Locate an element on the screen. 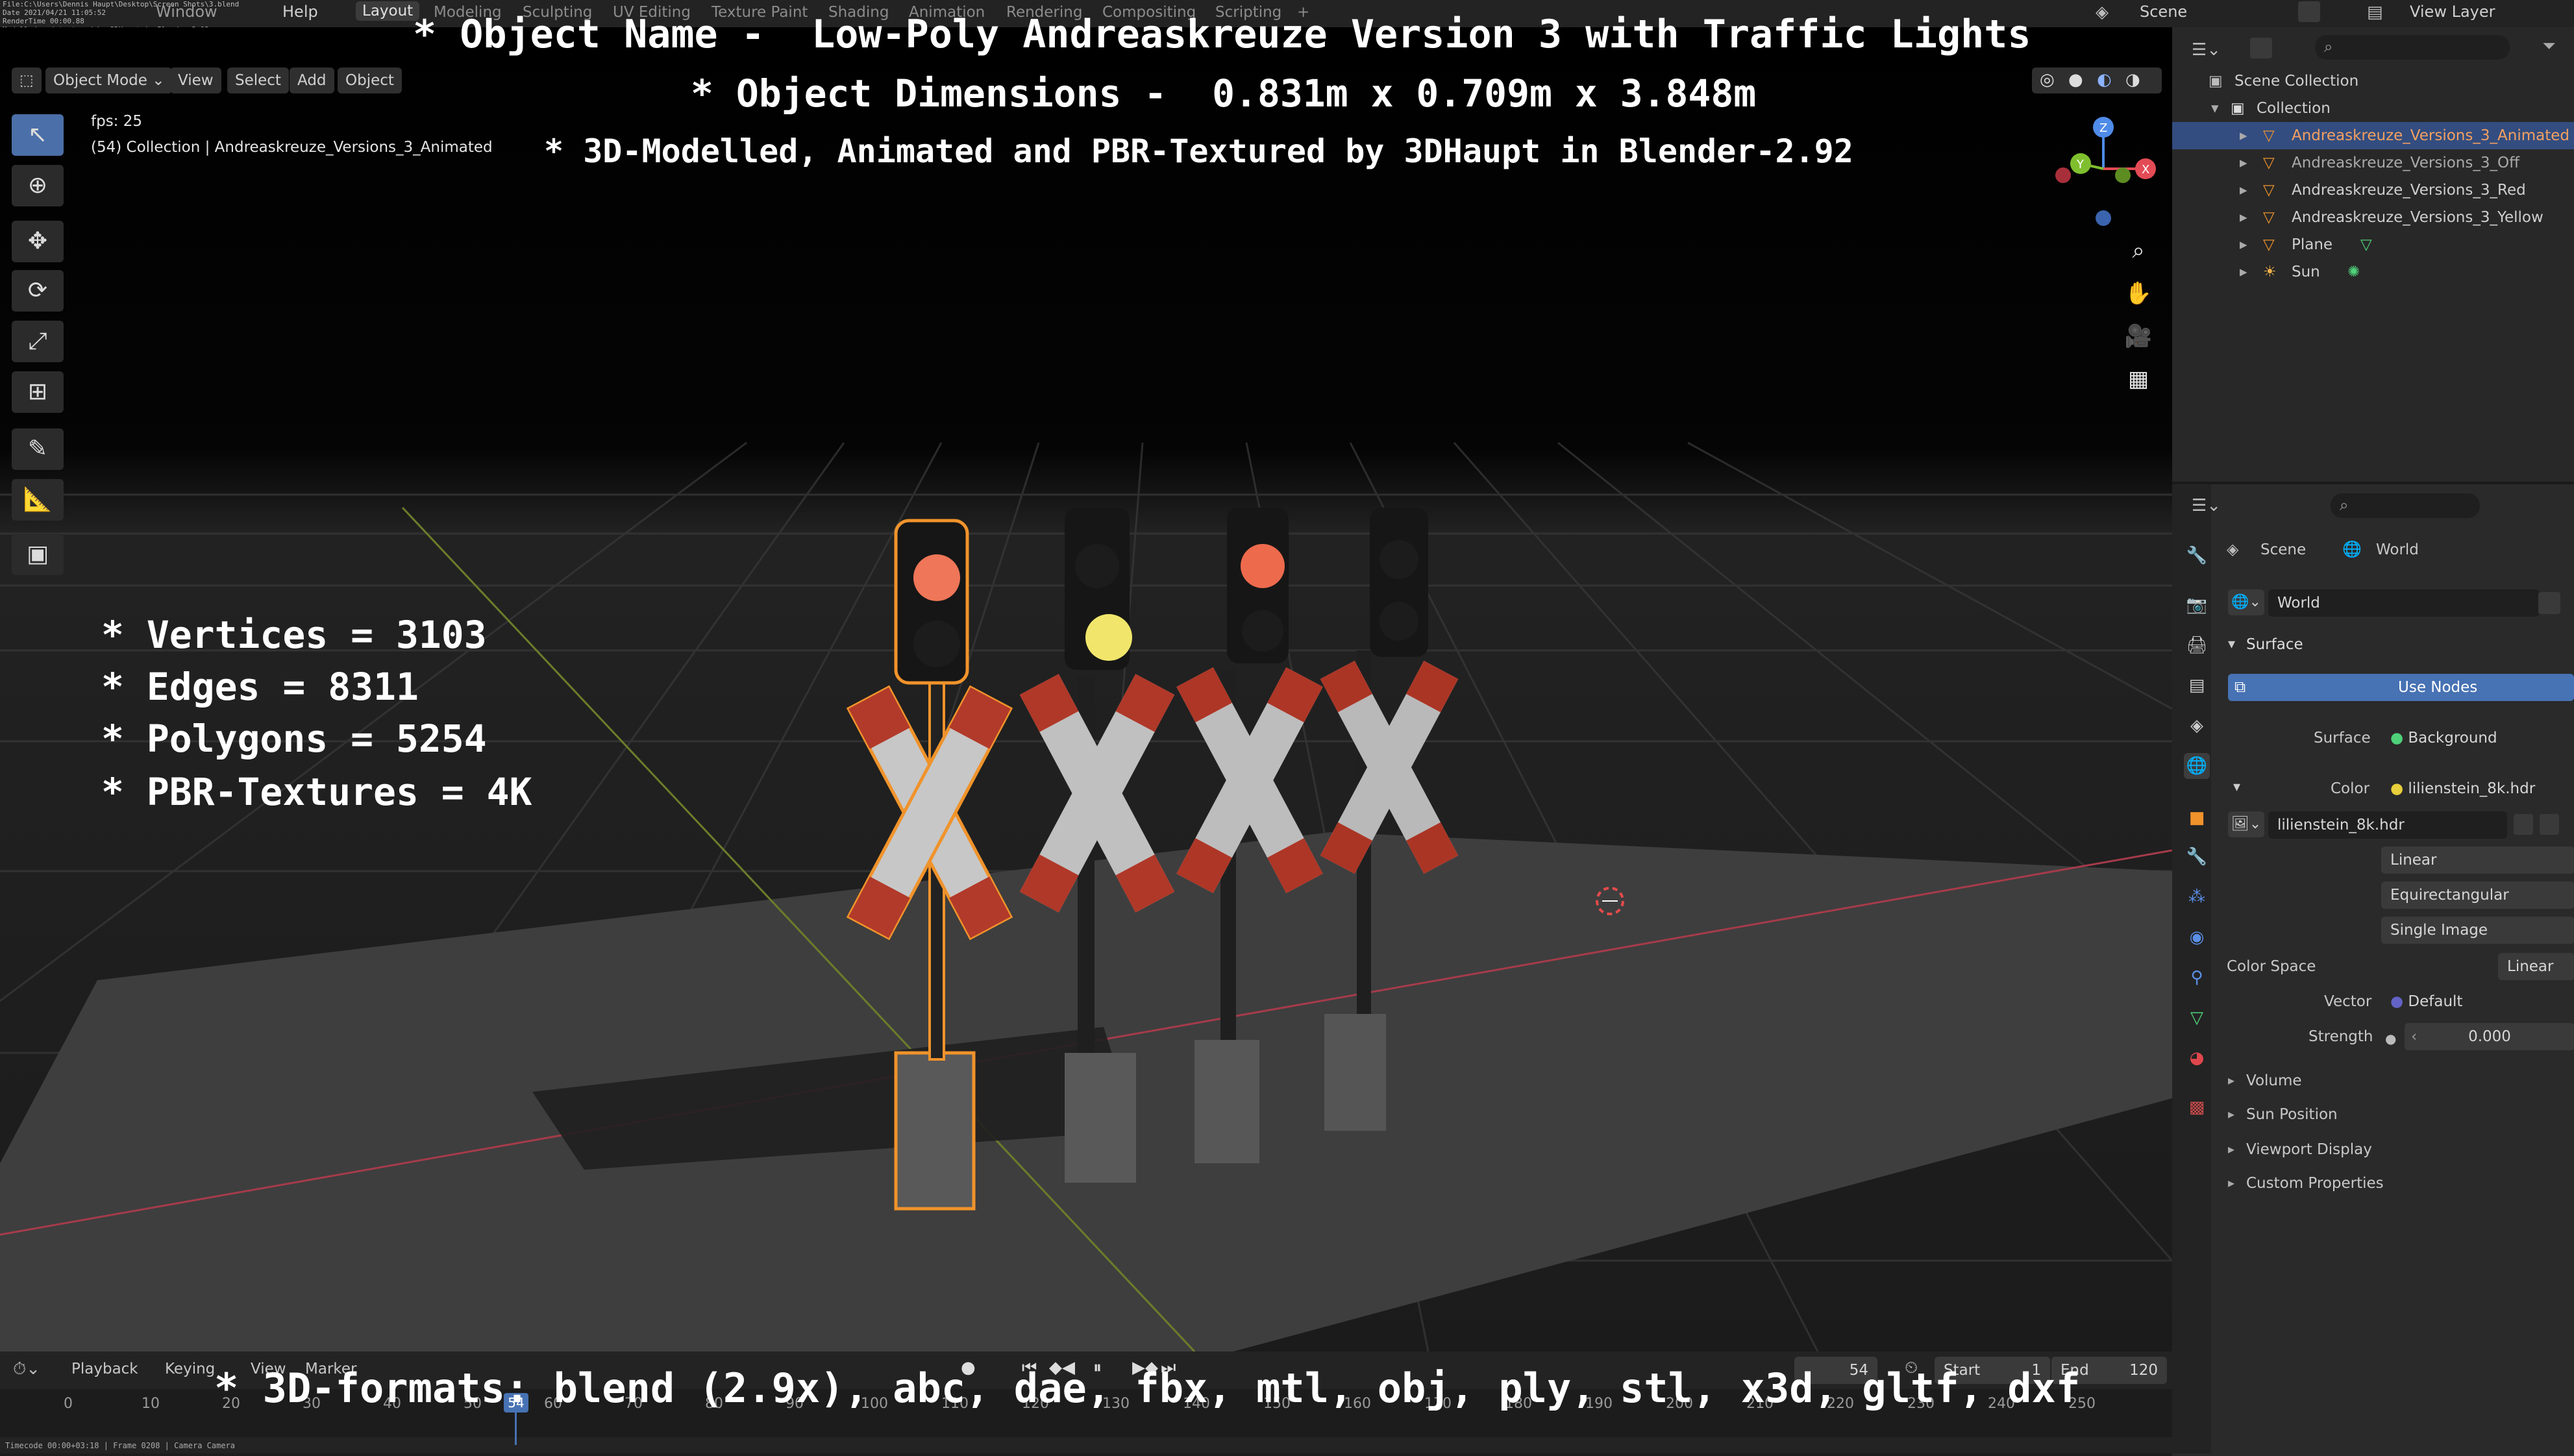 The image size is (2574, 1456). decrement-arrow-icon: ‹ is located at coordinates (2414, 1036).